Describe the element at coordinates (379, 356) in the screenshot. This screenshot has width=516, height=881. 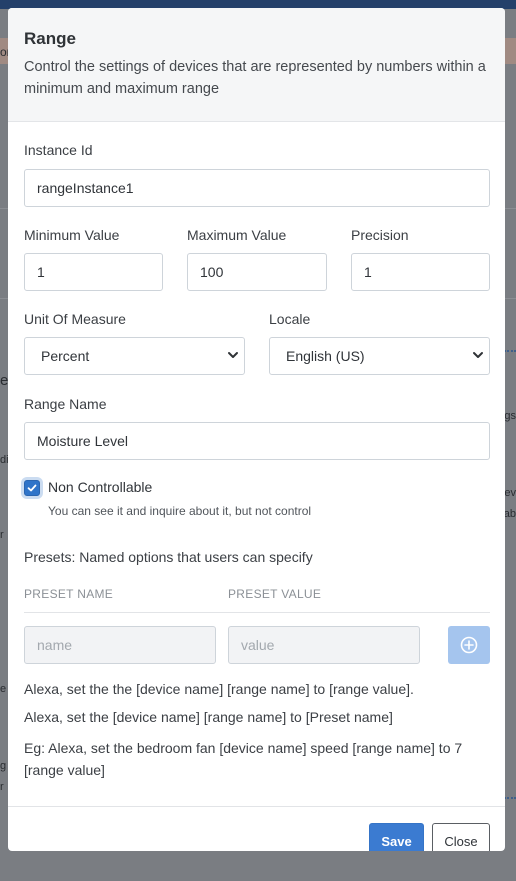
I see `locale-select: English (US)` at that location.